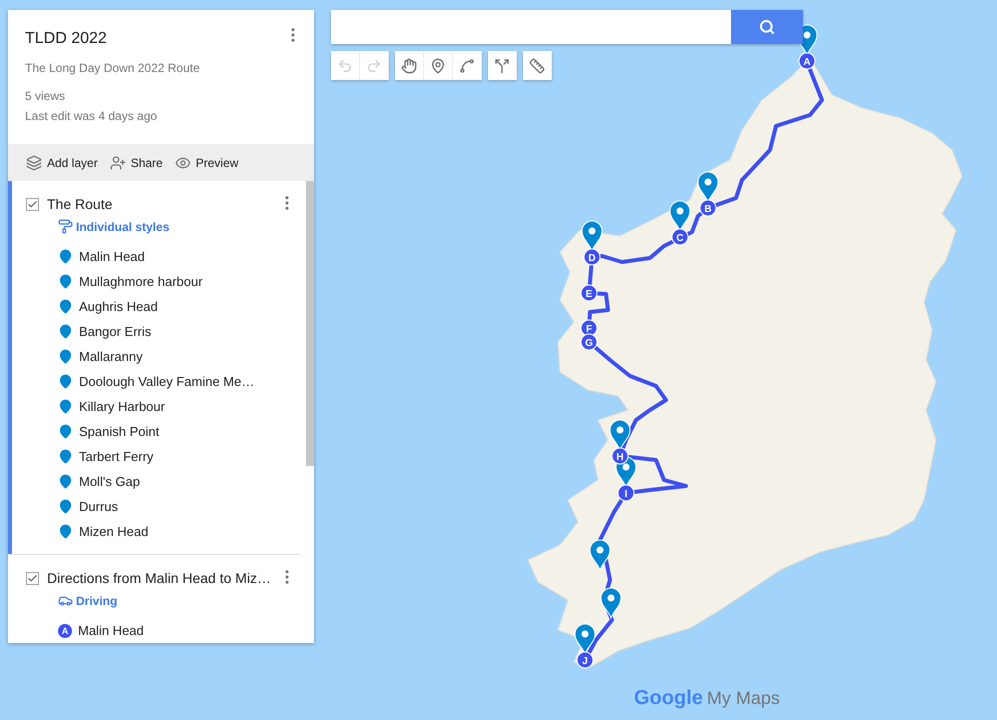  I want to click on last-edit: Last edit was 4 days ago, so click(91, 116).